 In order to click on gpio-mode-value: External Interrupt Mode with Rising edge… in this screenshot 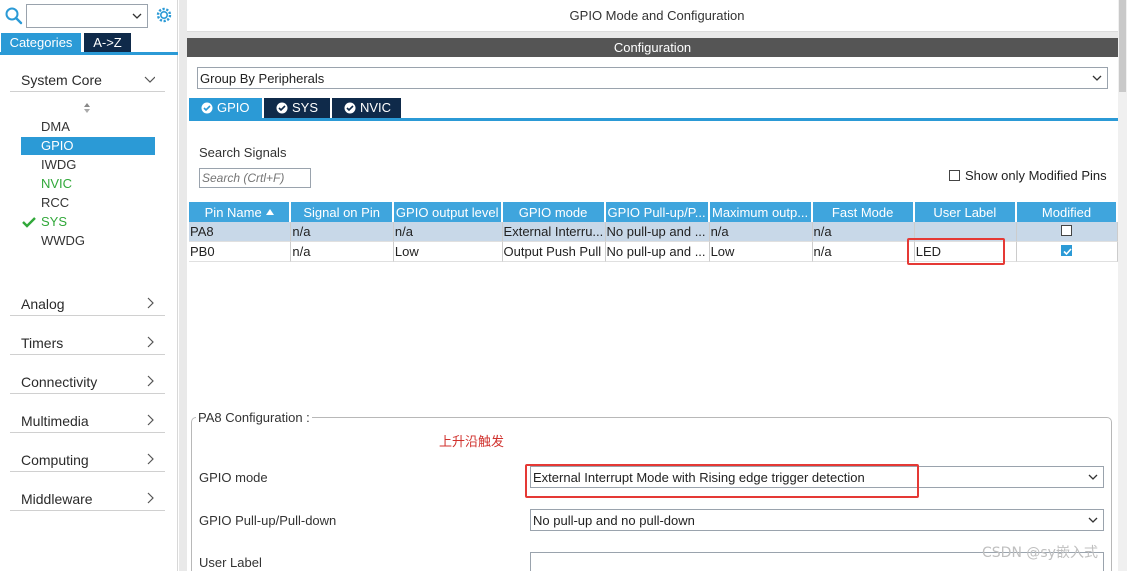, I will do `click(699, 477)`.